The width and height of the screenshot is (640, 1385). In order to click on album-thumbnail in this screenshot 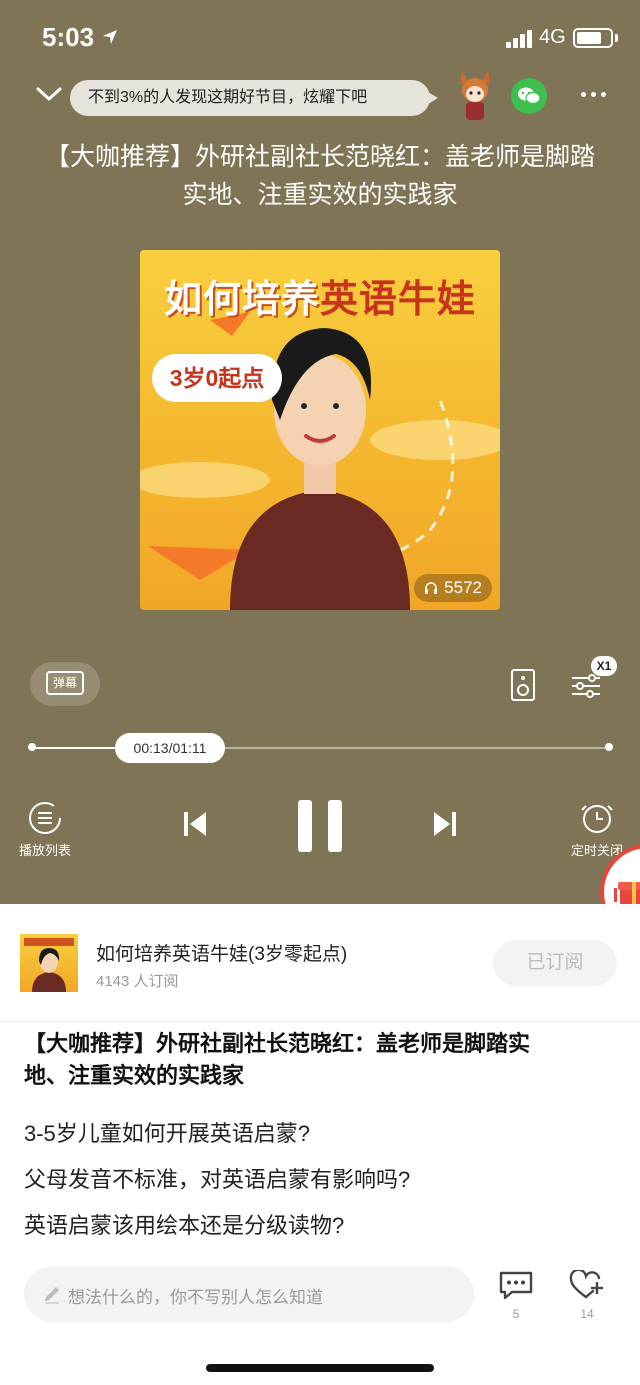, I will do `click(49, 963)`.